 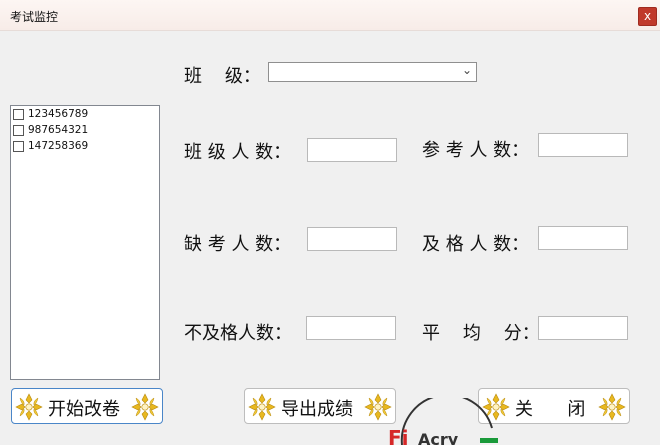 What do you see at coordinates (647, 16) in the screenshot?
I see `close-window-button: x` at bounding box center [647, 16].